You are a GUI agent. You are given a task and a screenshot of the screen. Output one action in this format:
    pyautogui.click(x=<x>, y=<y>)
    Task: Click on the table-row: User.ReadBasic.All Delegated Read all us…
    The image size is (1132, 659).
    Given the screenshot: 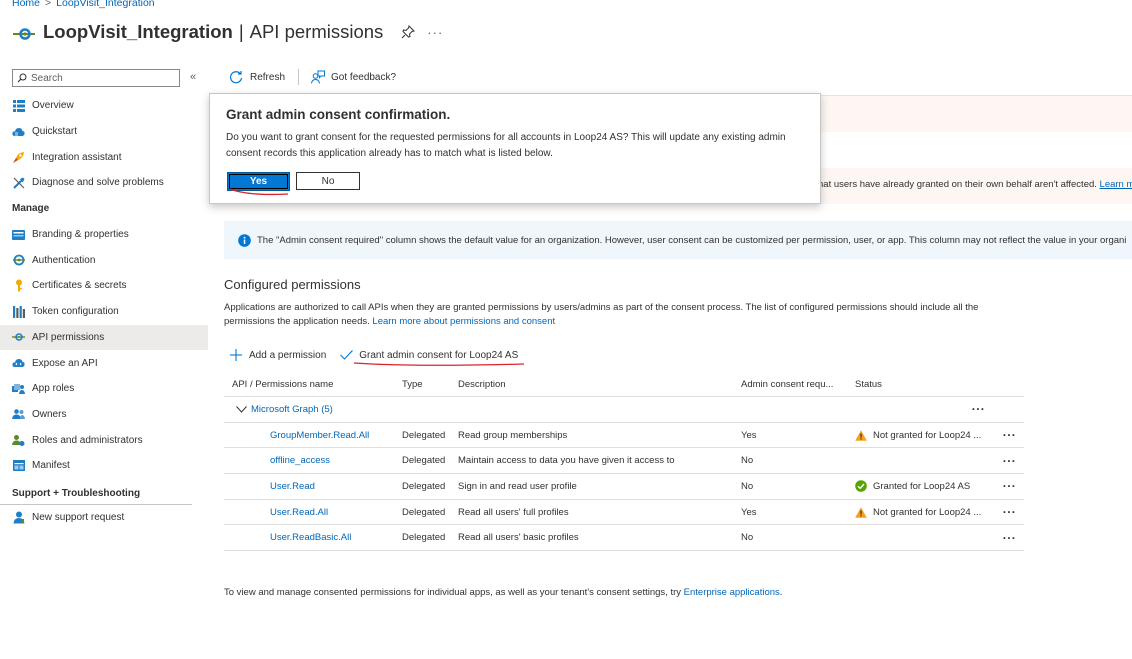 What is the action you would take?
    pyautogui.click(x=624, y=538)
    